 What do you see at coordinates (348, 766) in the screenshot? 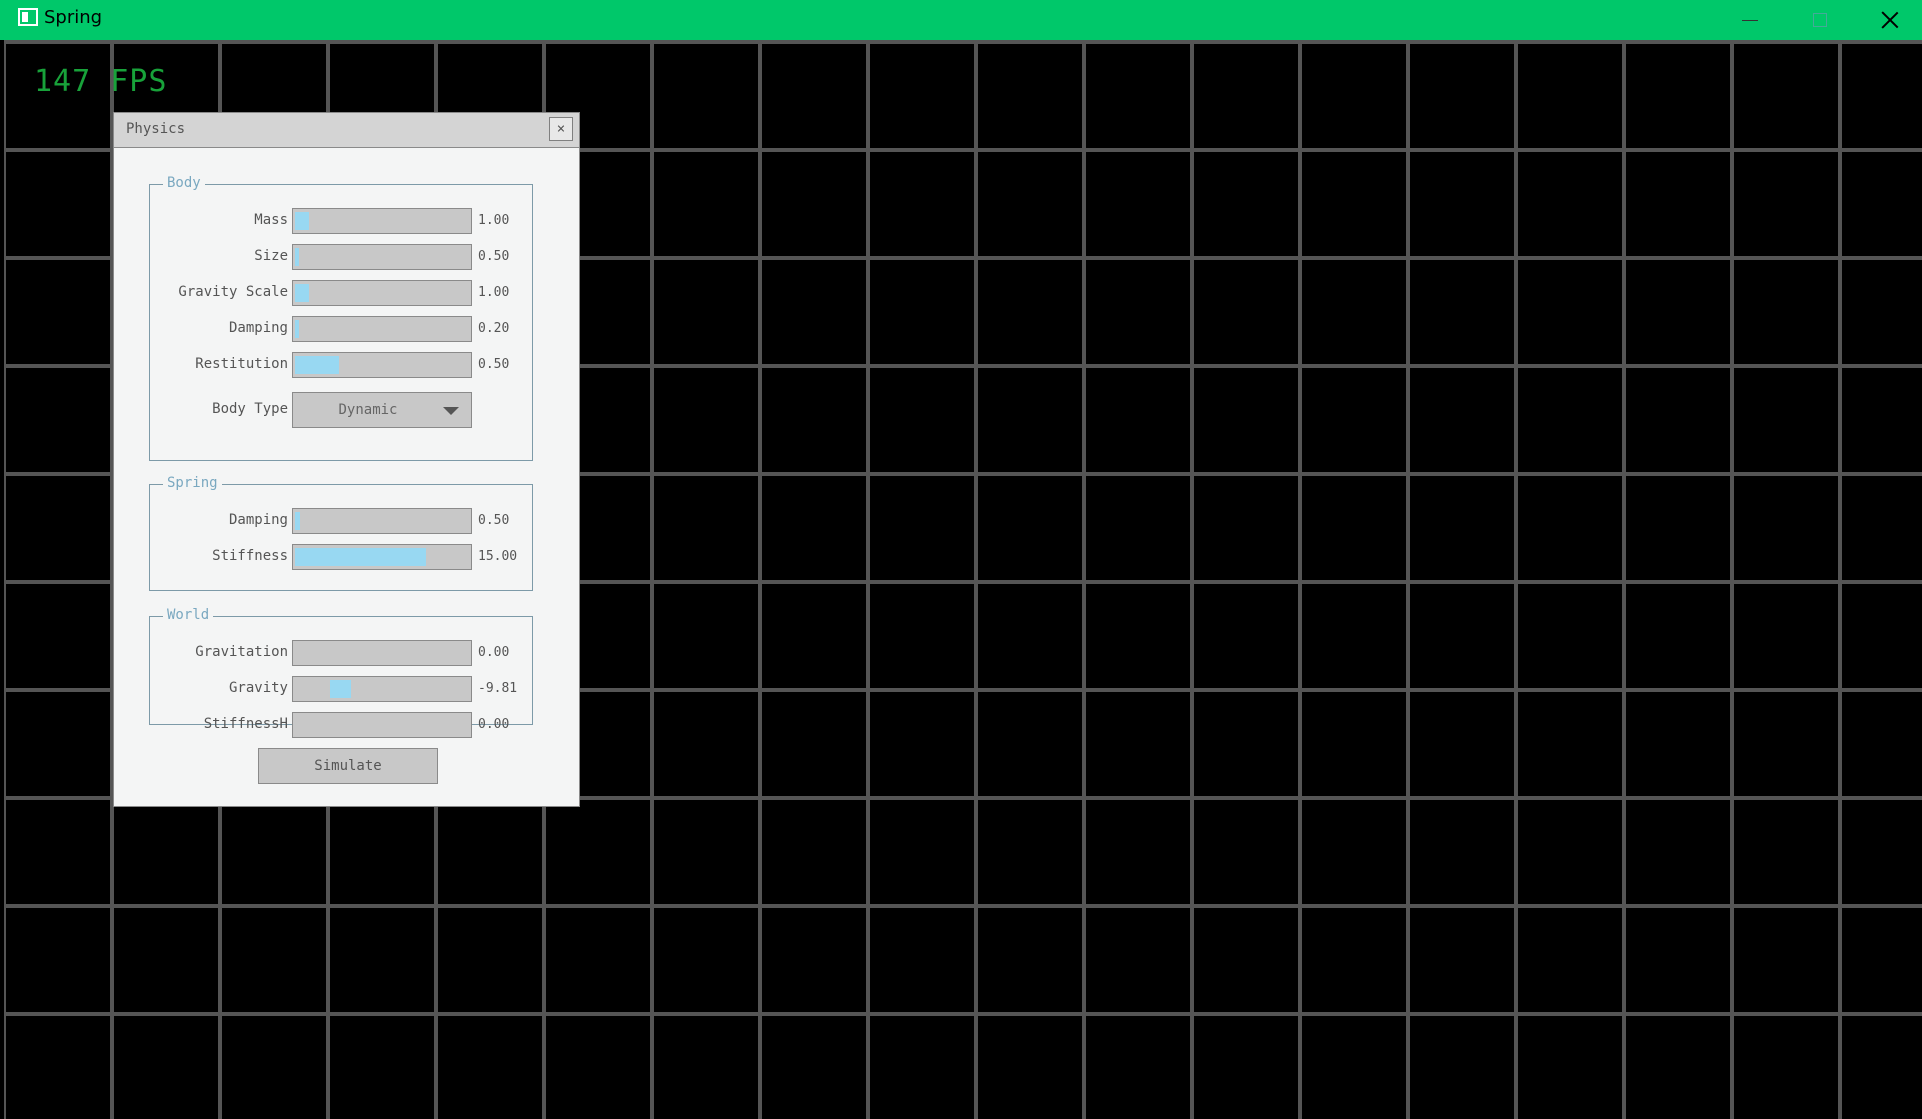
I see `simulate-button: Simulate` at bounding box center [348, 766].